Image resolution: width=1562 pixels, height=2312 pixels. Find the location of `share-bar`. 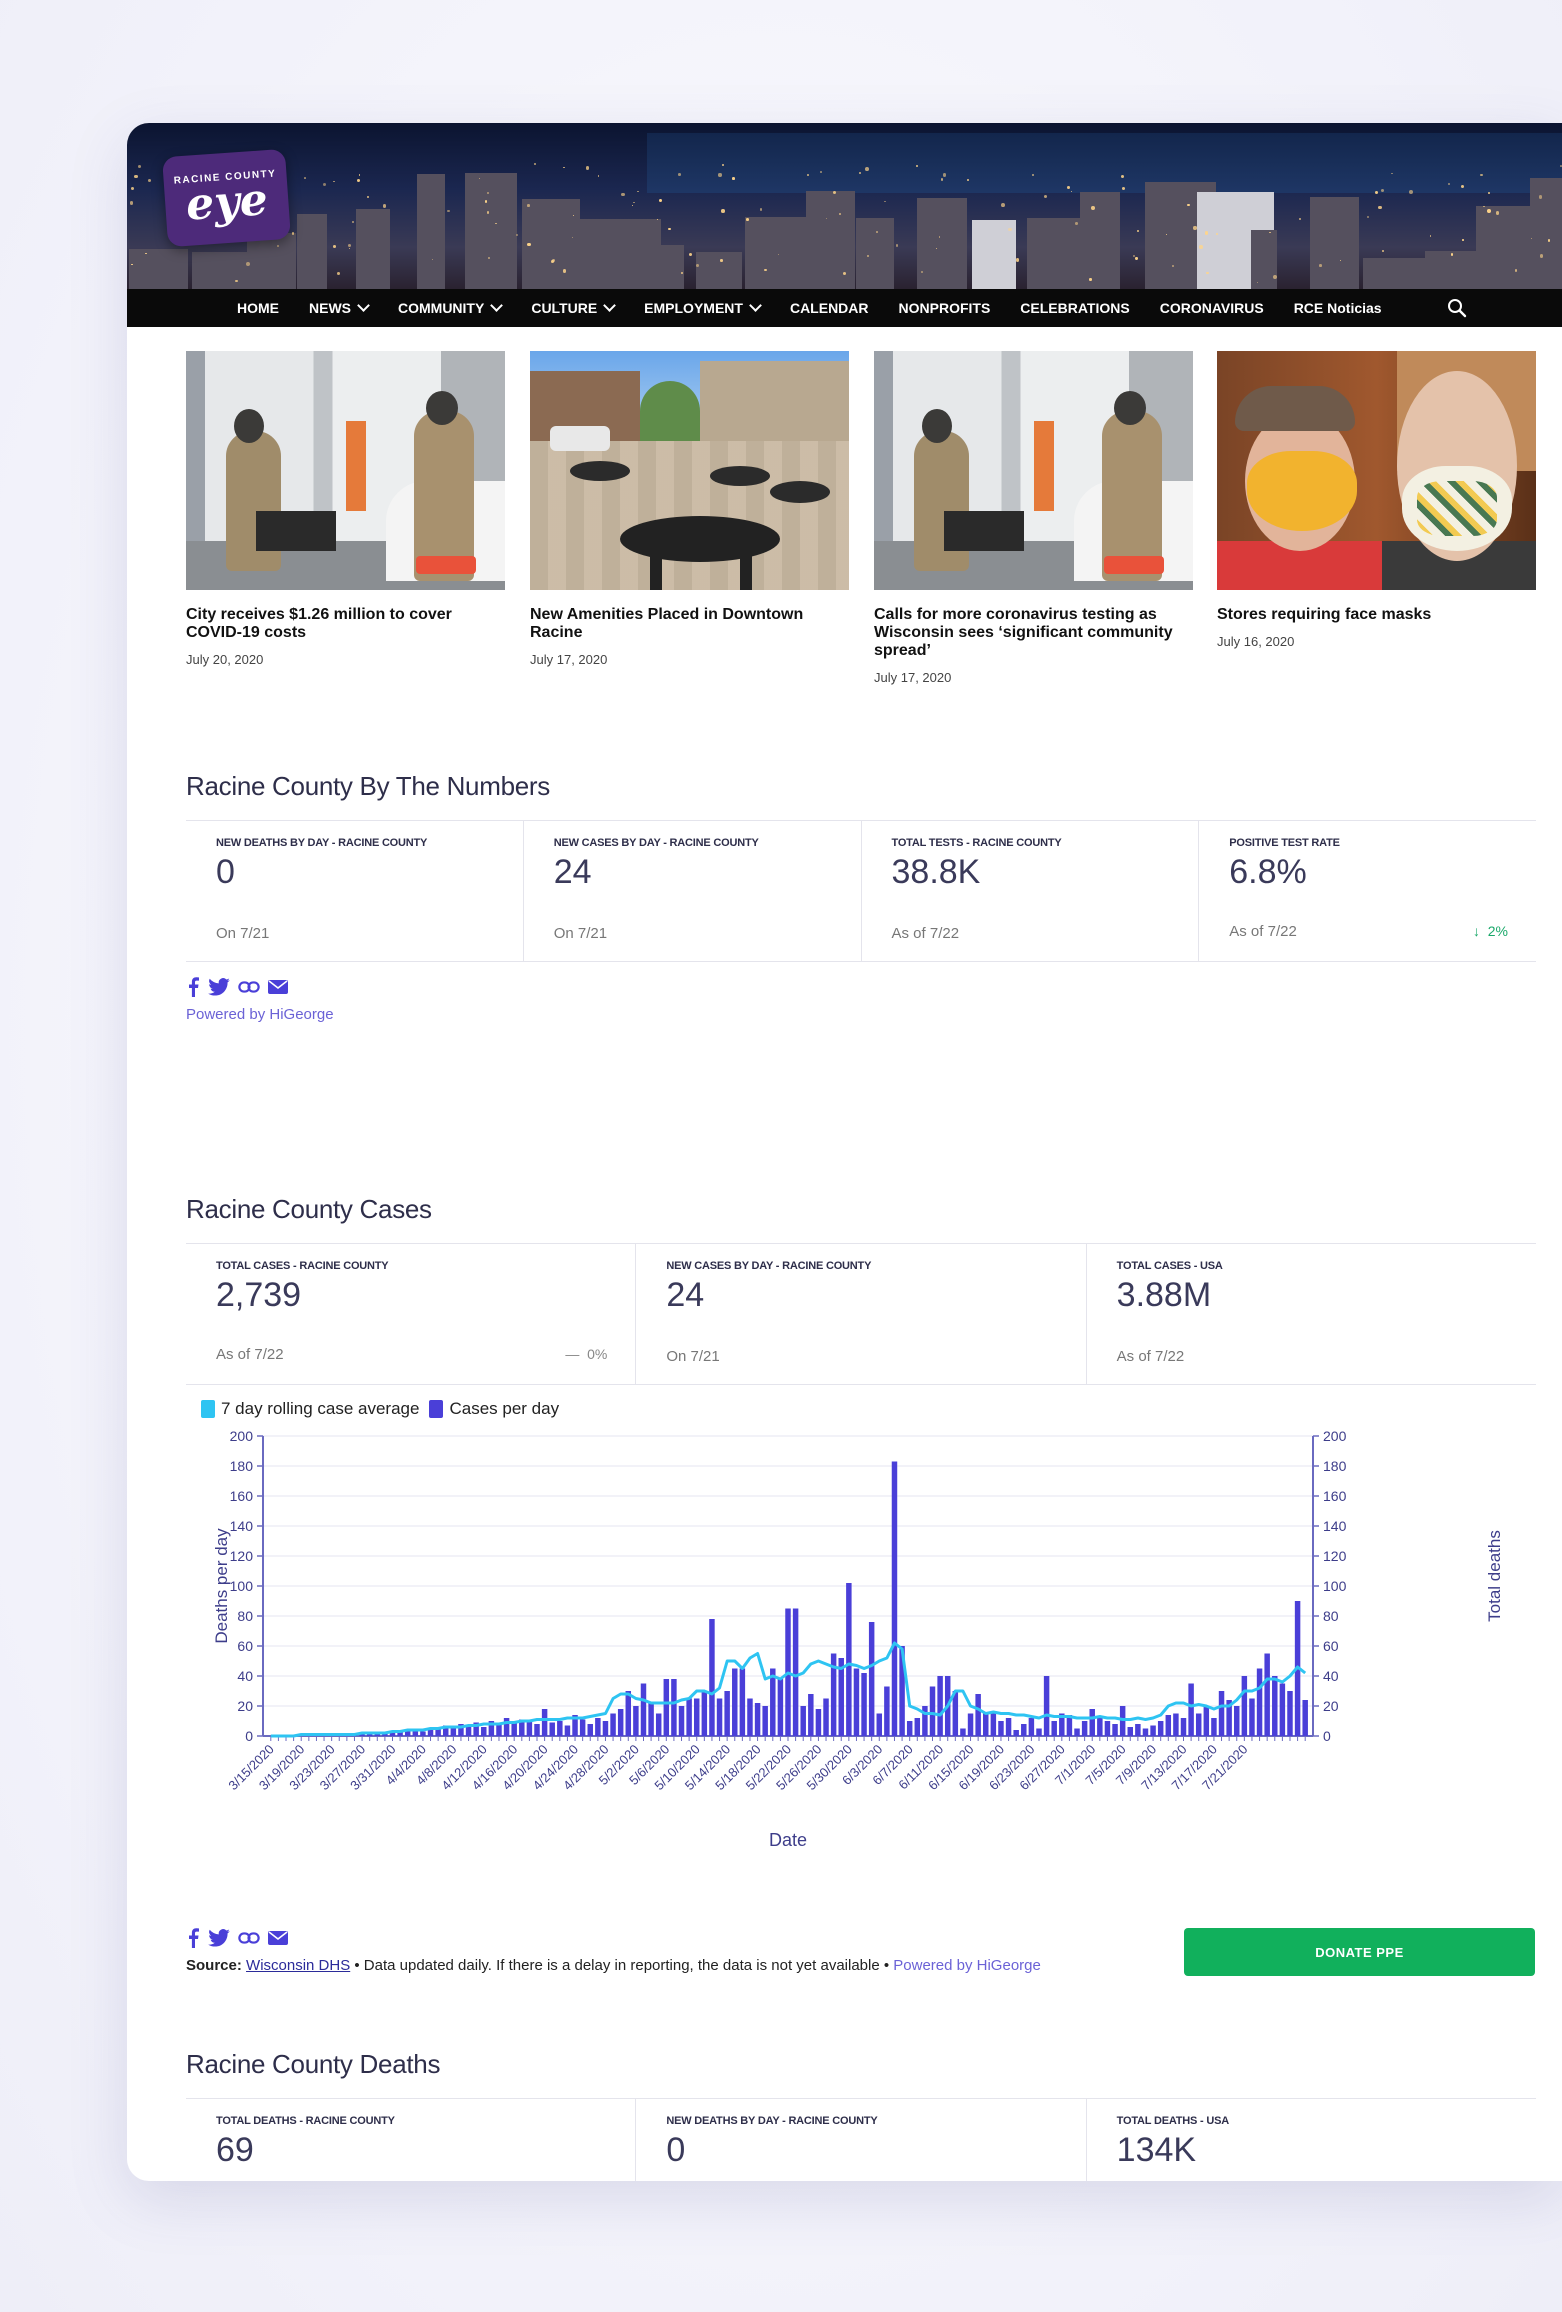

share-bar is located at coordinates (237, 1938).